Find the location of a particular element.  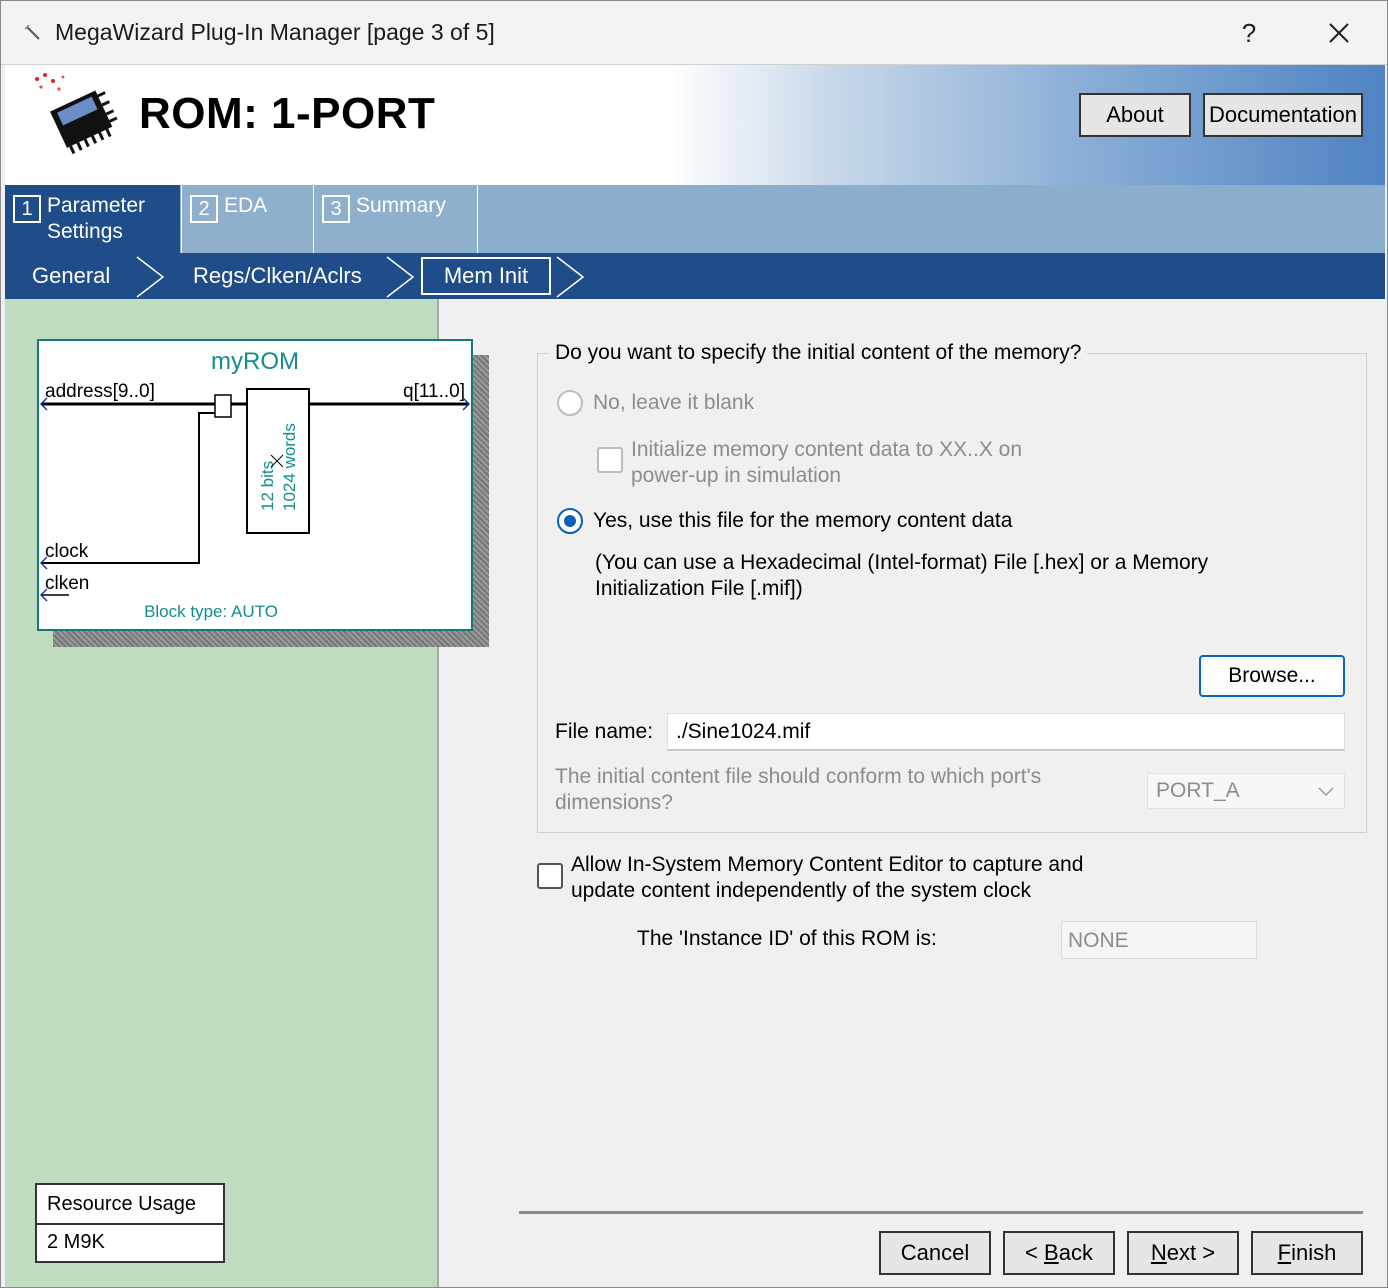

port-question-line2: dimensions? is located at coordinates (614, 802).